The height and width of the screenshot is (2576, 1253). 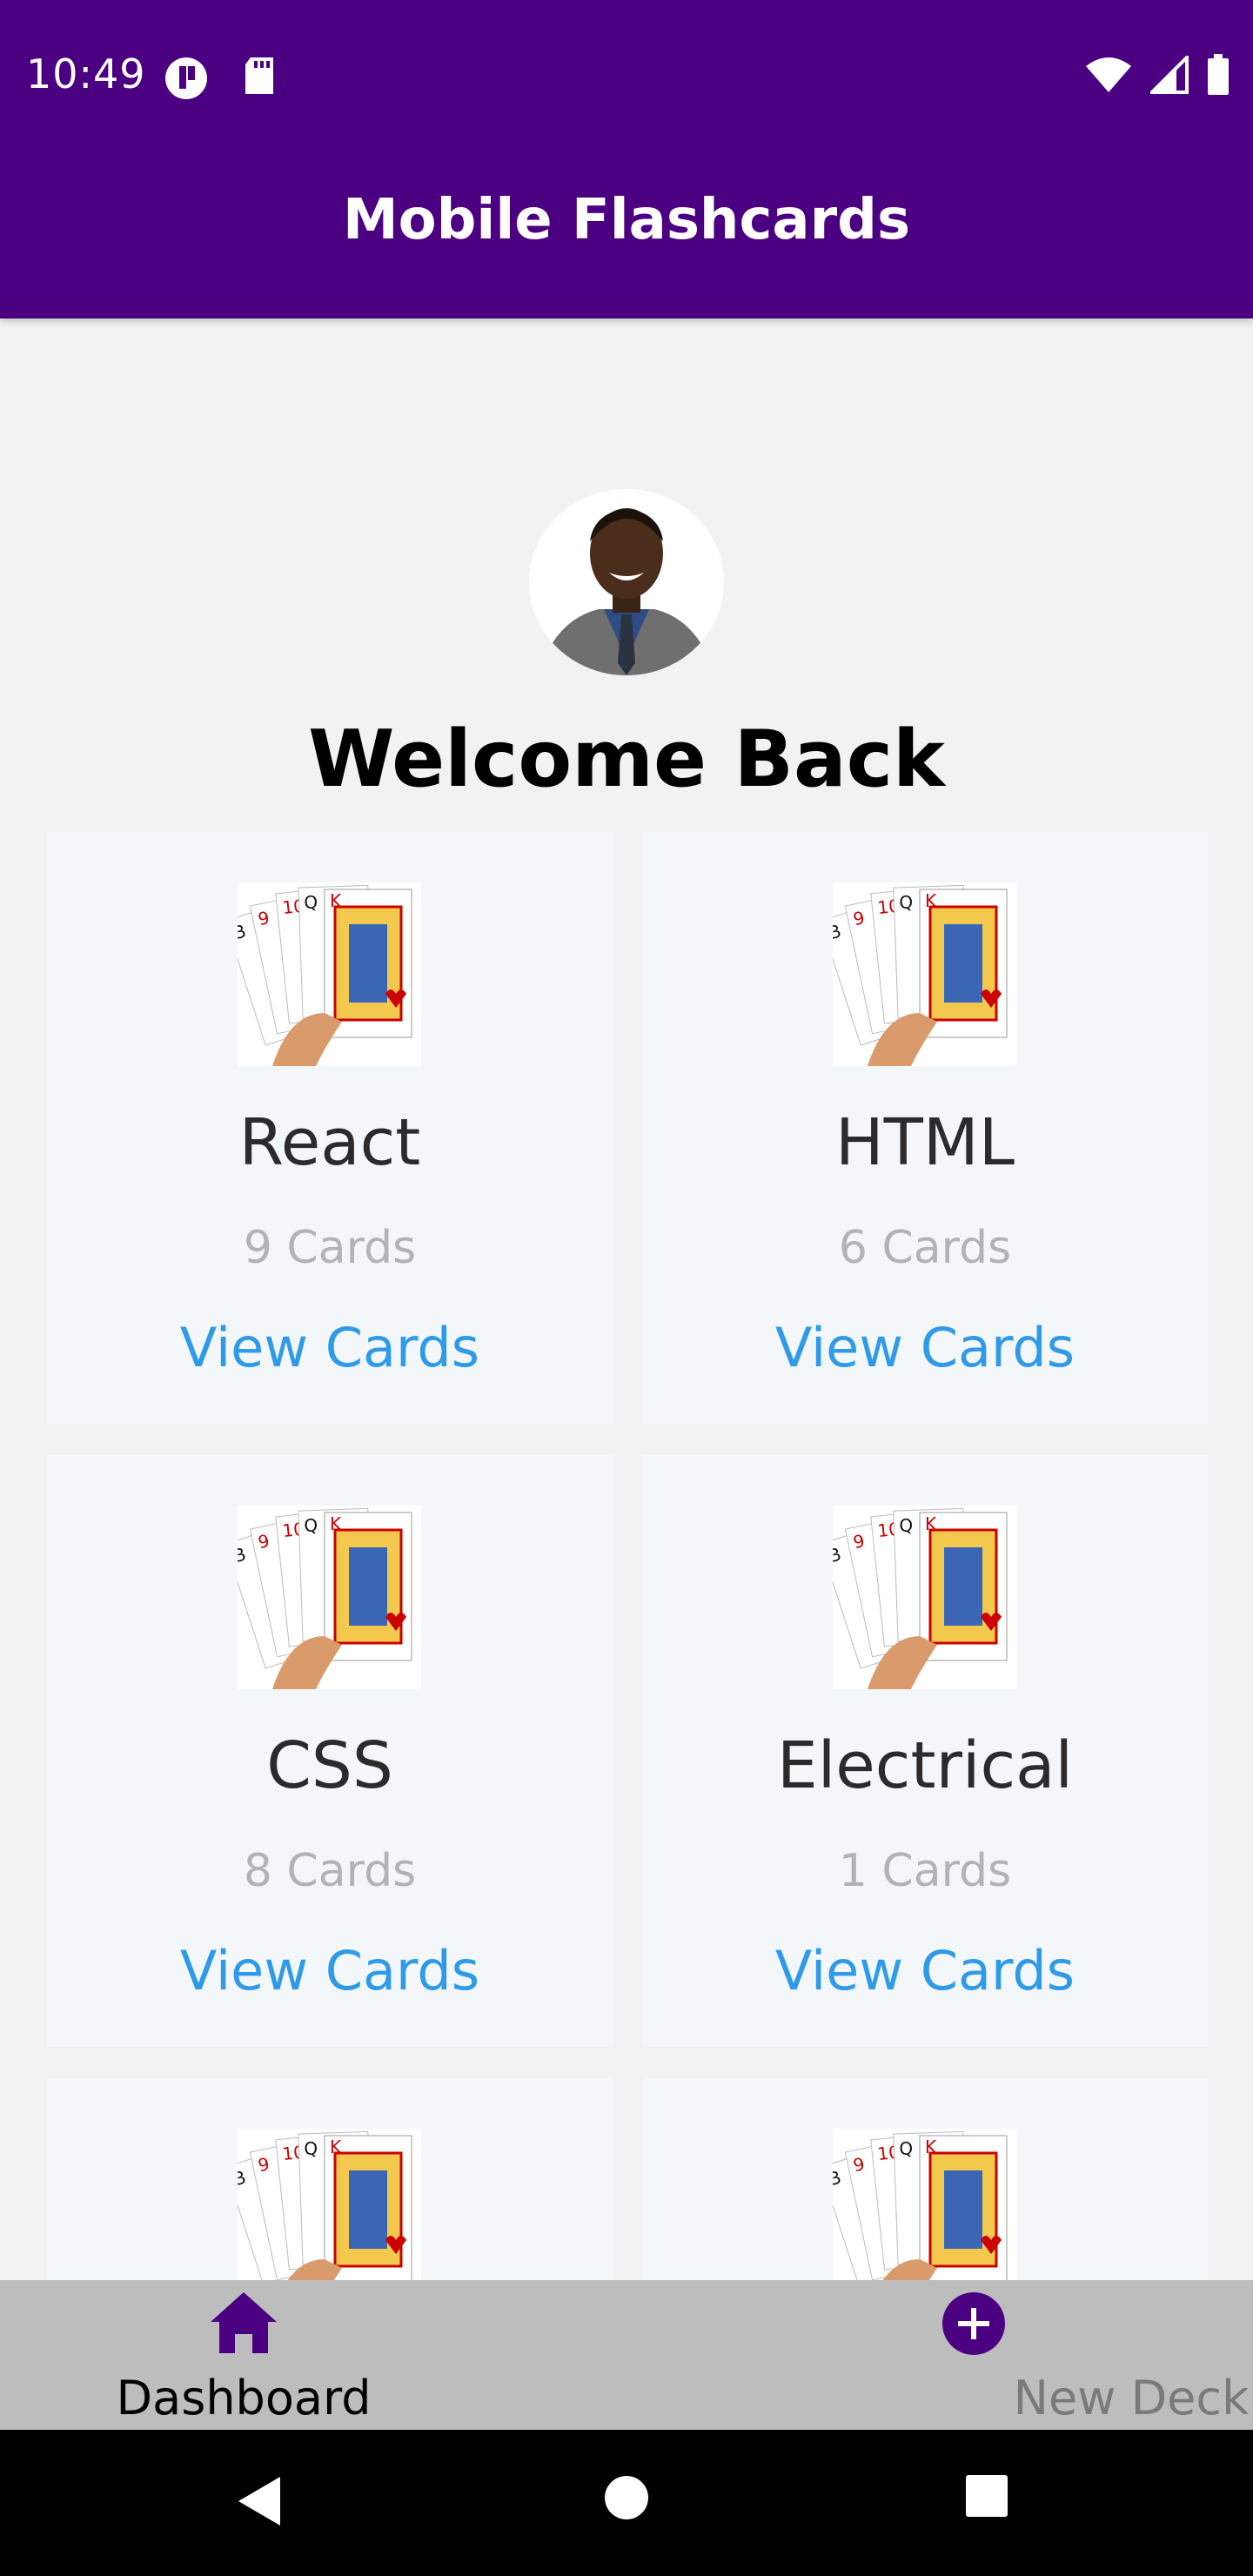 What do you see at coordinates (626, 759) in the screenshot?
I see `welcome-heading: Welcome Back` at bounding box center [626, 759].